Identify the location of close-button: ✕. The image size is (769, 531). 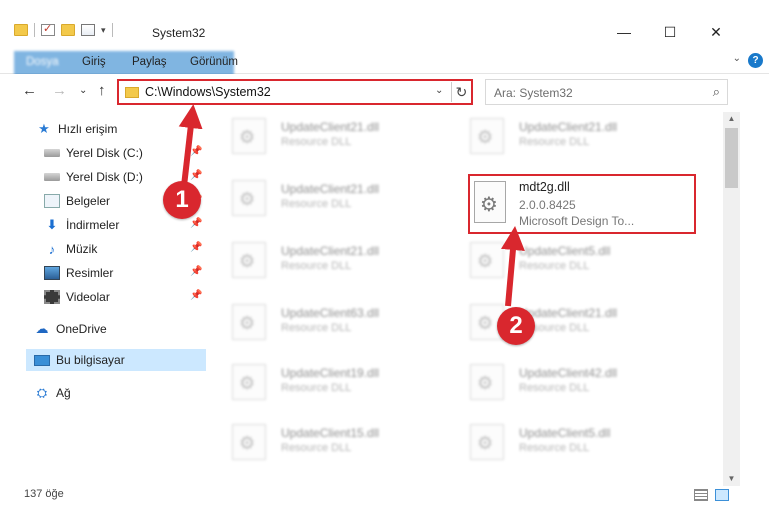
(716, 32).